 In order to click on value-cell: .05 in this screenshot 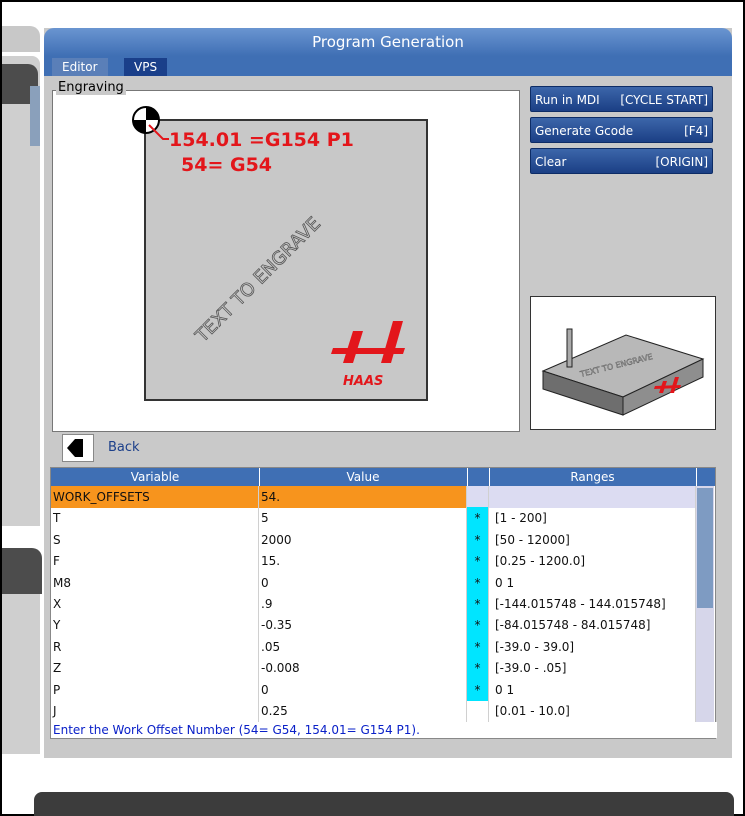, I will do `click(363, 646)`.